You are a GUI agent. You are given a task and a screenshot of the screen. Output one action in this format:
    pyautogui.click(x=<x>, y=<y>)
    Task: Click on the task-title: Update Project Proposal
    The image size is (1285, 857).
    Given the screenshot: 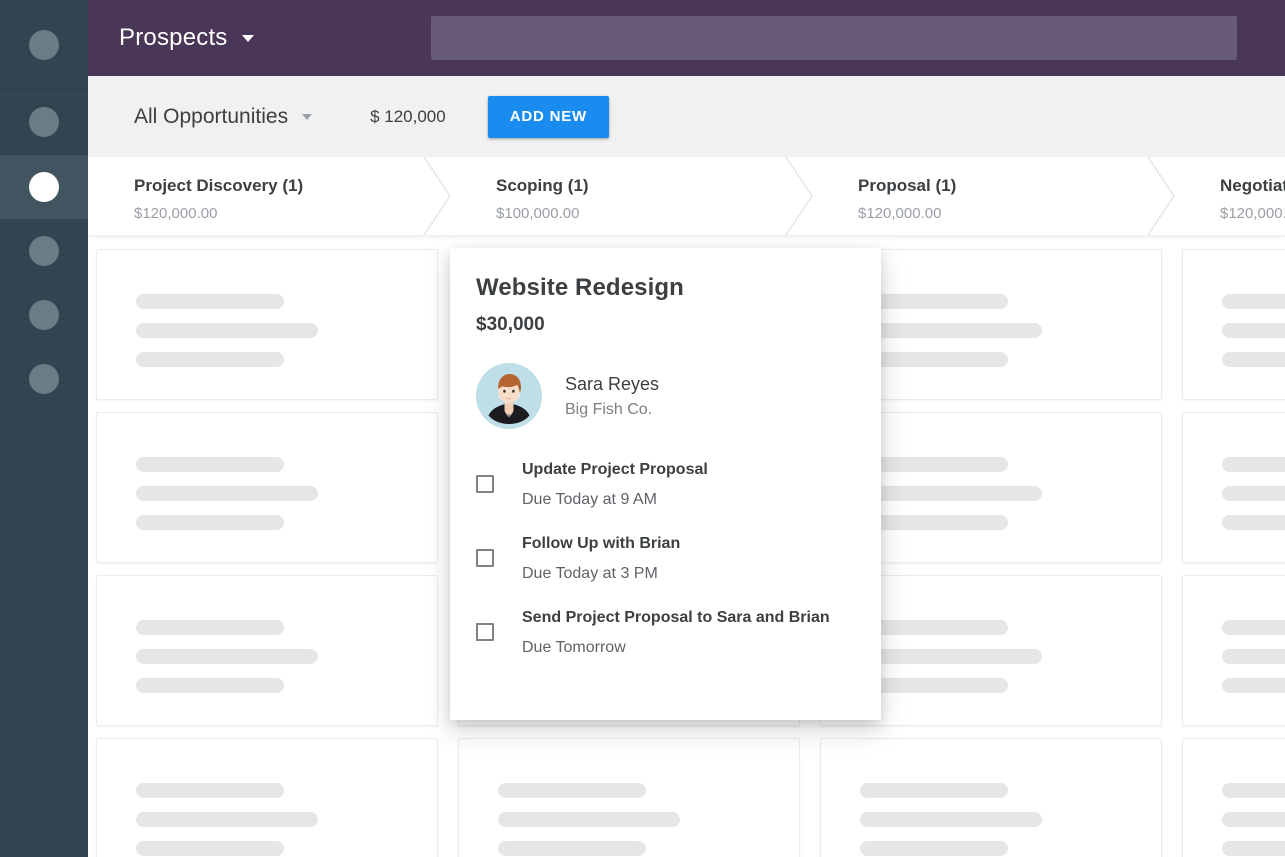 What is the action you would take?
    pyautogui.click(x=615, y=469)
    